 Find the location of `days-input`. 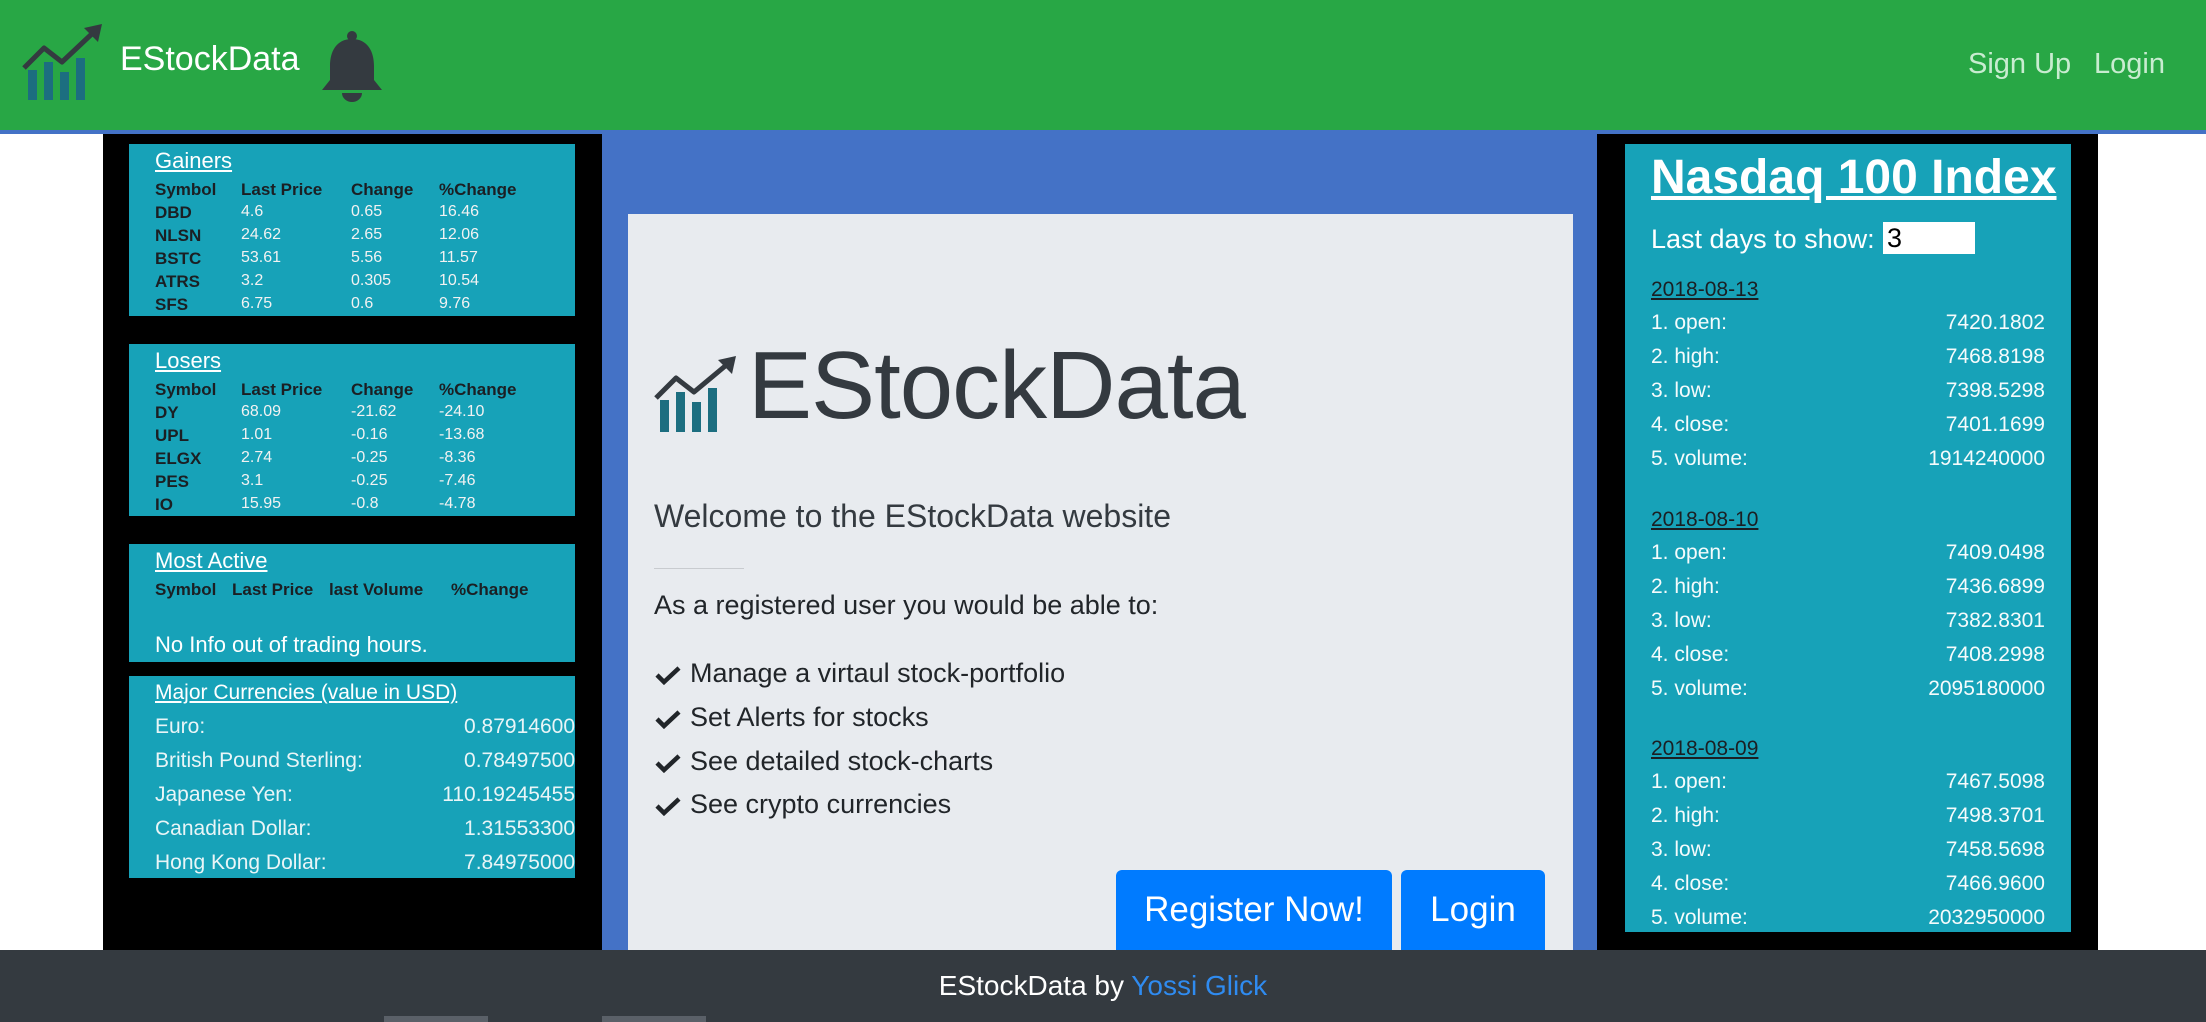

days-input is located at coordinates (1929, 238).